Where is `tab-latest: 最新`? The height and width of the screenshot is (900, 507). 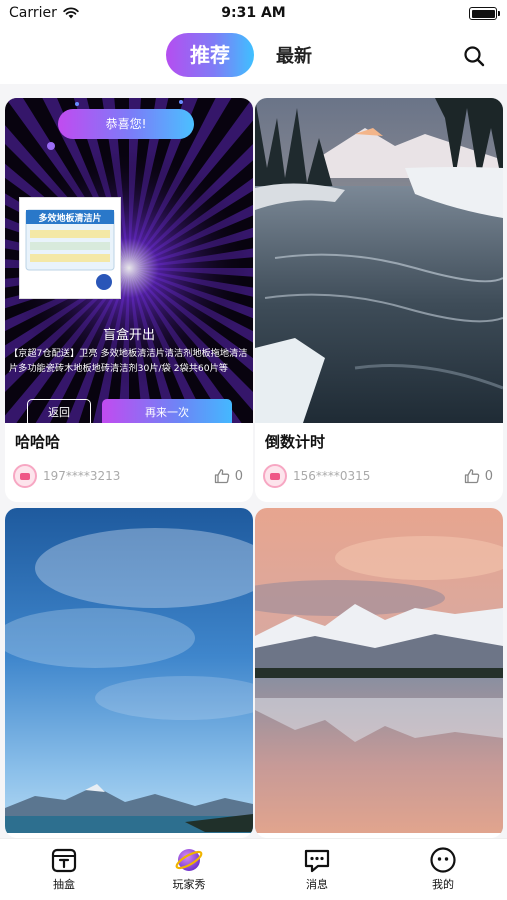
tab-latest: 最新 is located at coordinates (294, 55).